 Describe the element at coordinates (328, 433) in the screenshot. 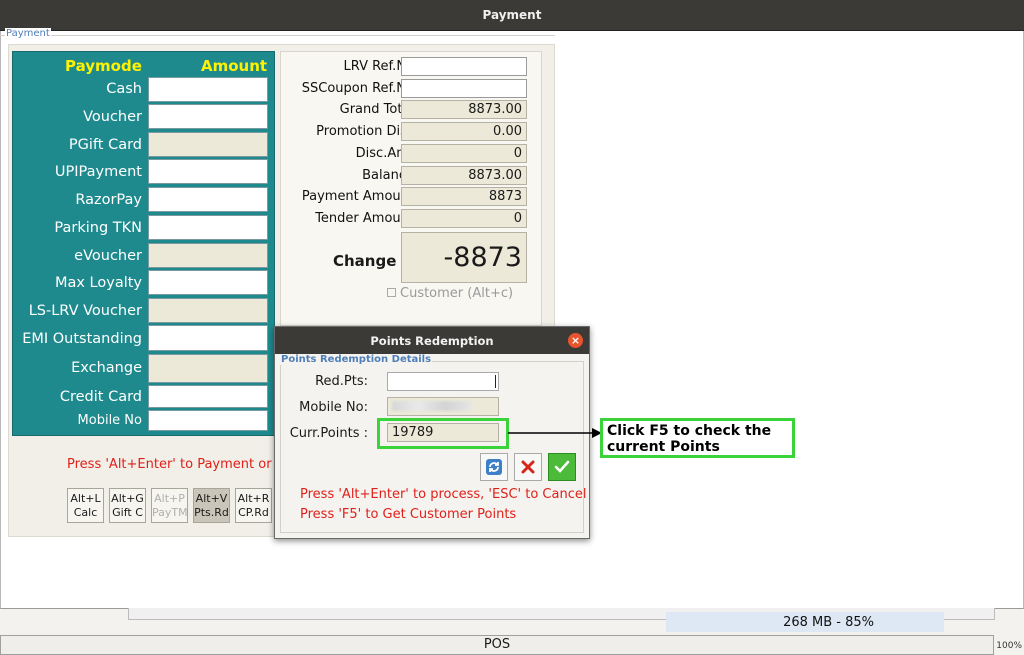

I see `curr-points-label: Curr.Points :` at that location.